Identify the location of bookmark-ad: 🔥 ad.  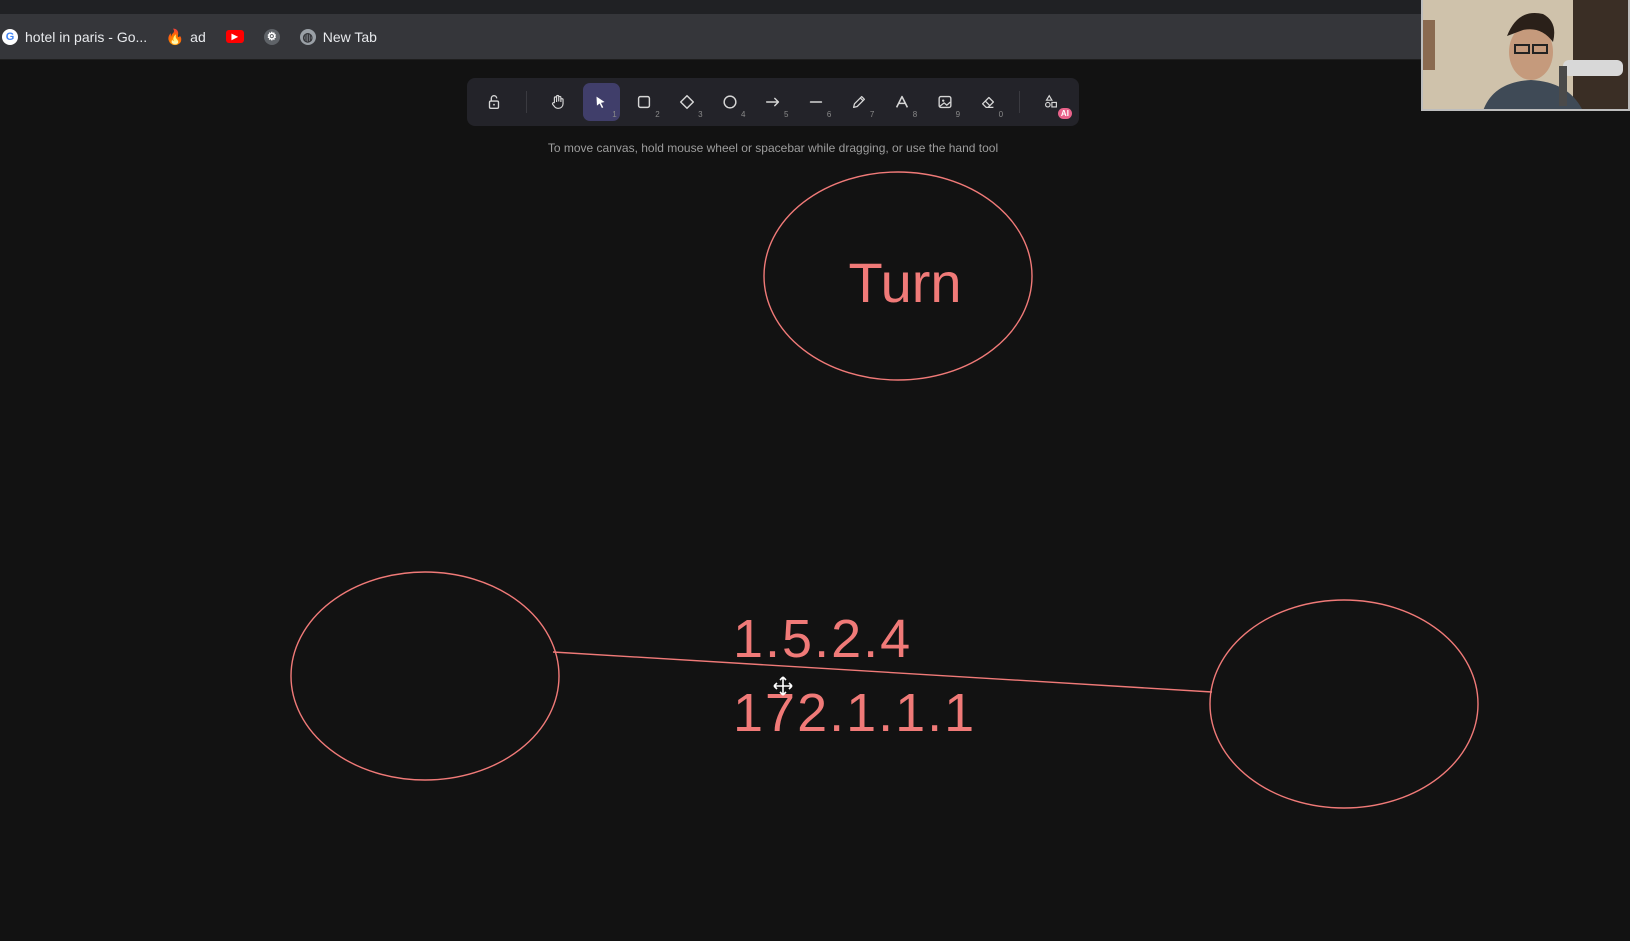
(185, 37).